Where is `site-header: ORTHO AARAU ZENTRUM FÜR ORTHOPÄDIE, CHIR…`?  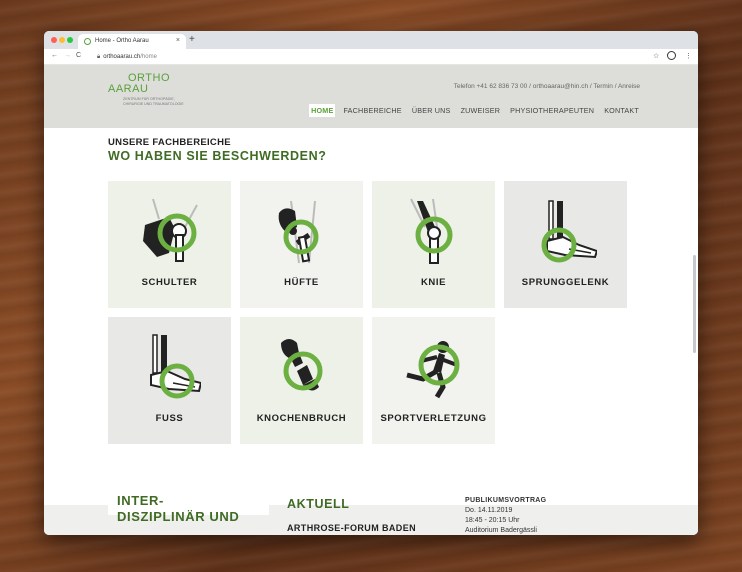 site-header: ORTHO AARAU ZENTRUM FÜR ORTHOPÄDIE, CHIR… is located at coordinates (371, 96).